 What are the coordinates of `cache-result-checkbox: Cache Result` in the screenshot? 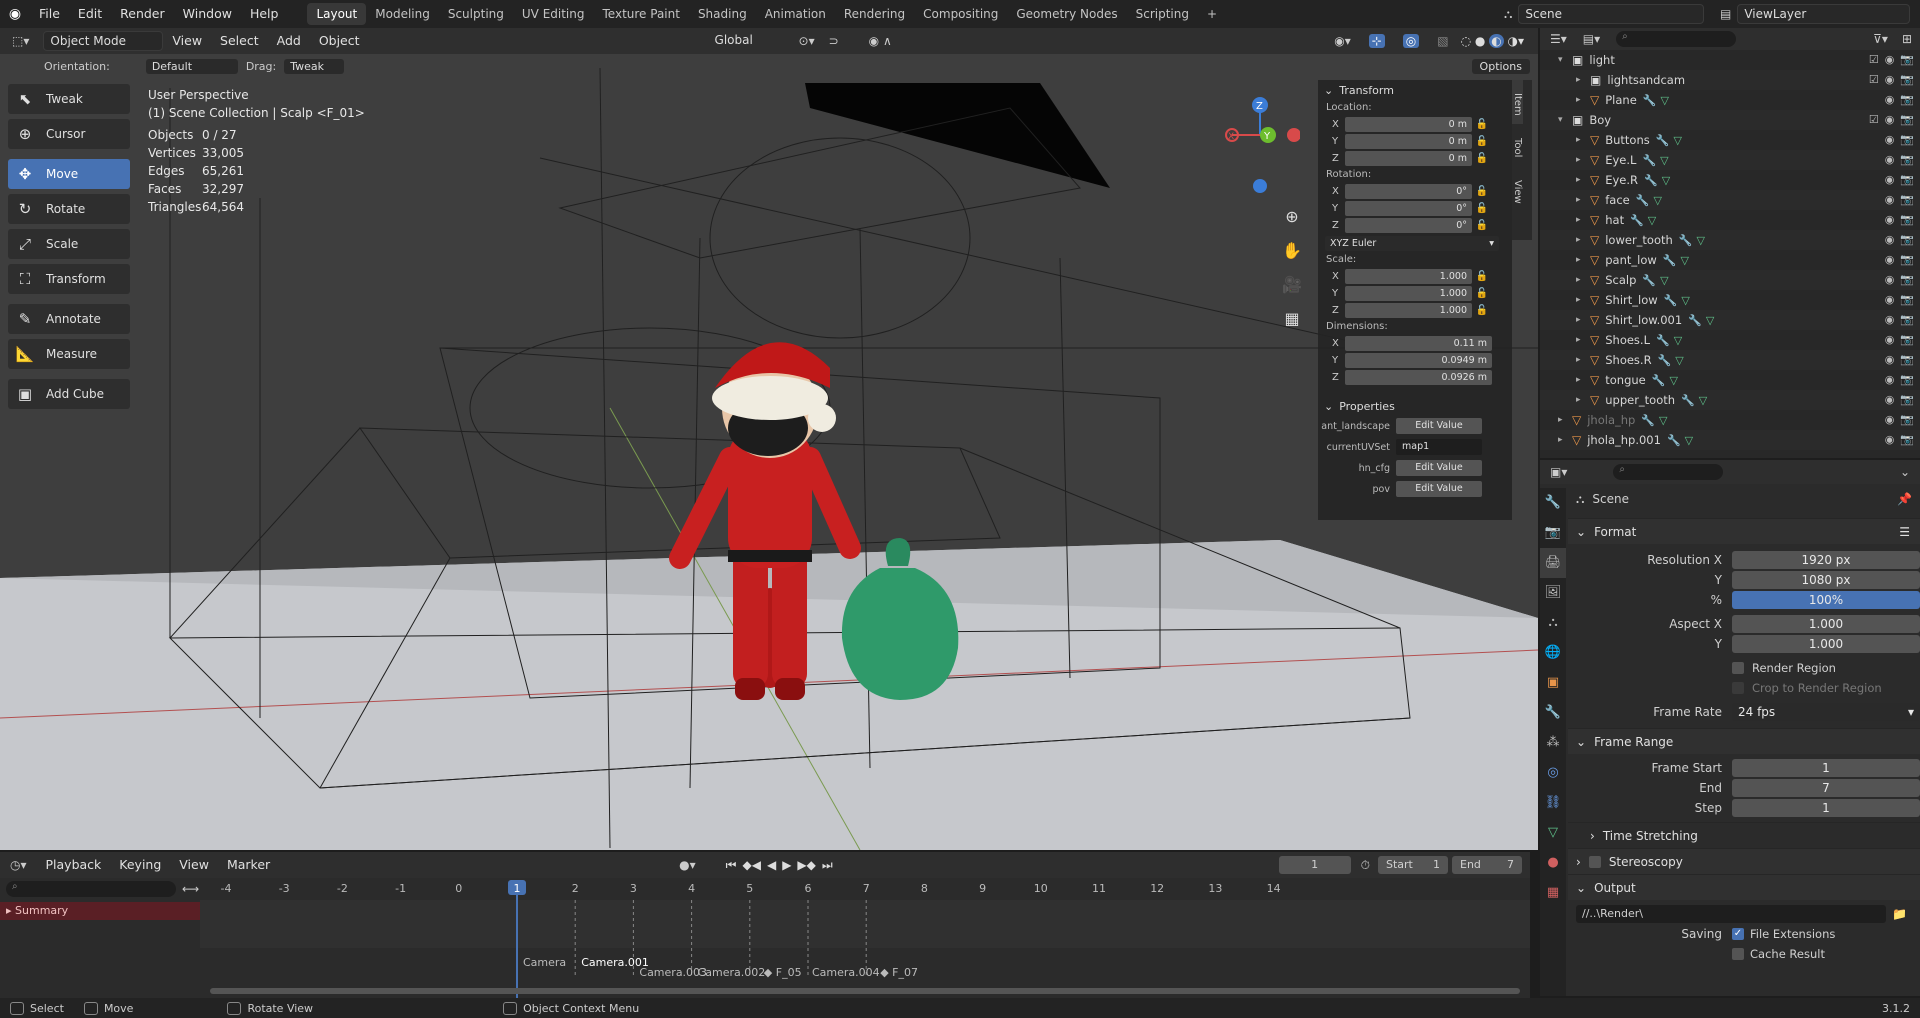 It's located at (1778, 954).